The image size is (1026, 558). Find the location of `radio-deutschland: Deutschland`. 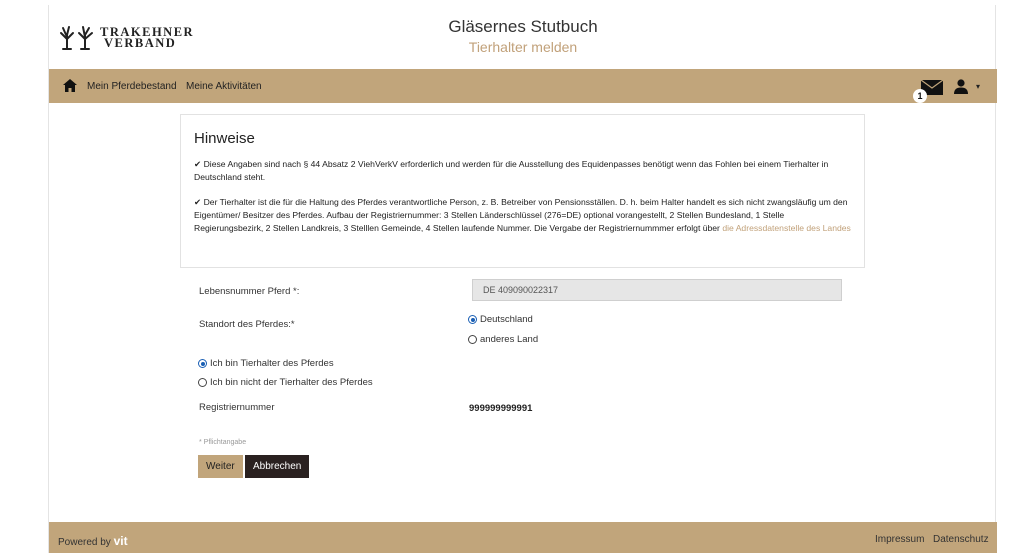

radio-deutschland: Deutschland is located at coordinates (500, 319).